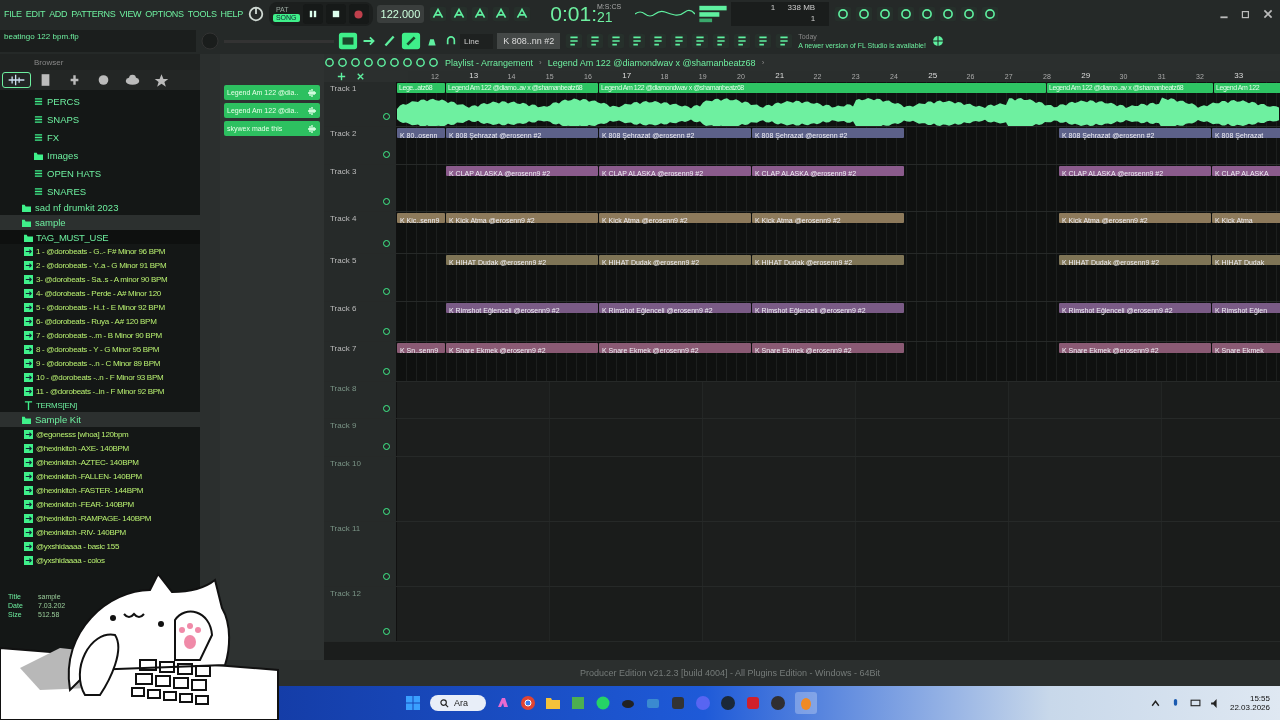  Describe the element at coordinates (100, 476) in the screenshot. I see `browser-item: @hexinkitch -FALLEN- 140BPM` at that location.